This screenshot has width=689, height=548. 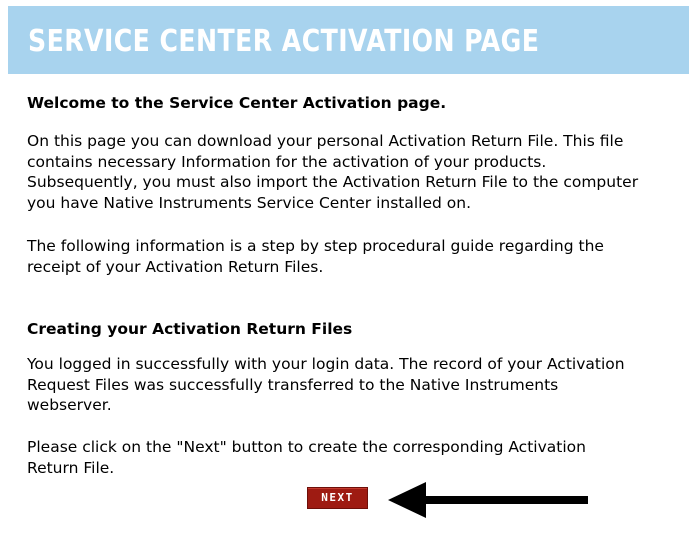 I want to click on header-banner: SERVICE CENTER ACTIVATION PAGE, so click(x=348, y=40).